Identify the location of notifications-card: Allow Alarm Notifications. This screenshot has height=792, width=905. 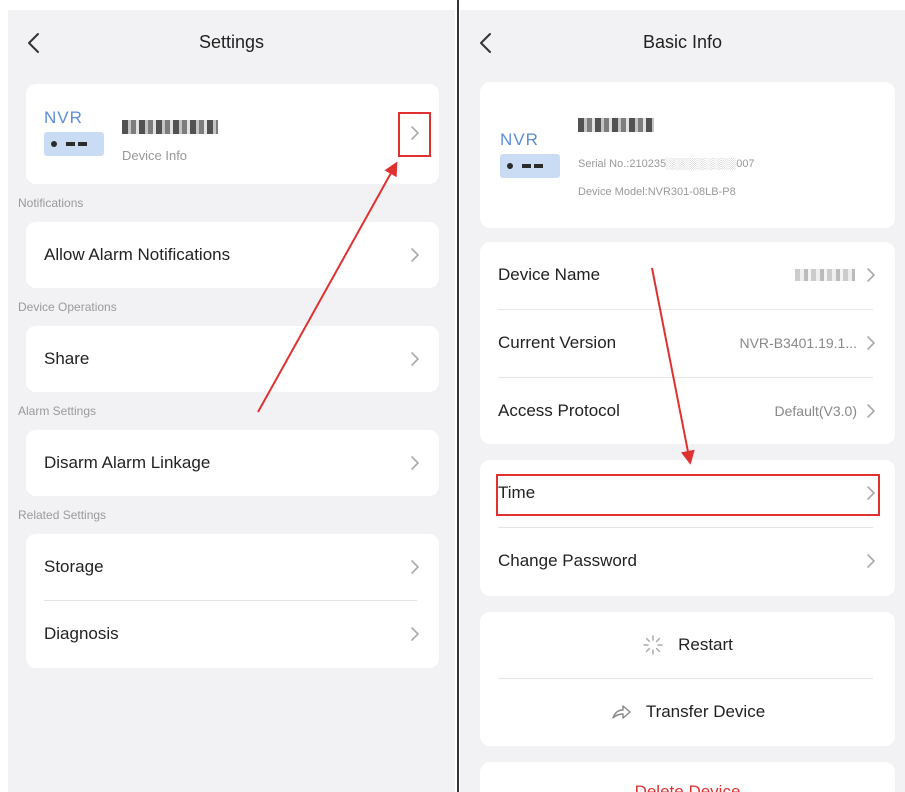
(232, 255).